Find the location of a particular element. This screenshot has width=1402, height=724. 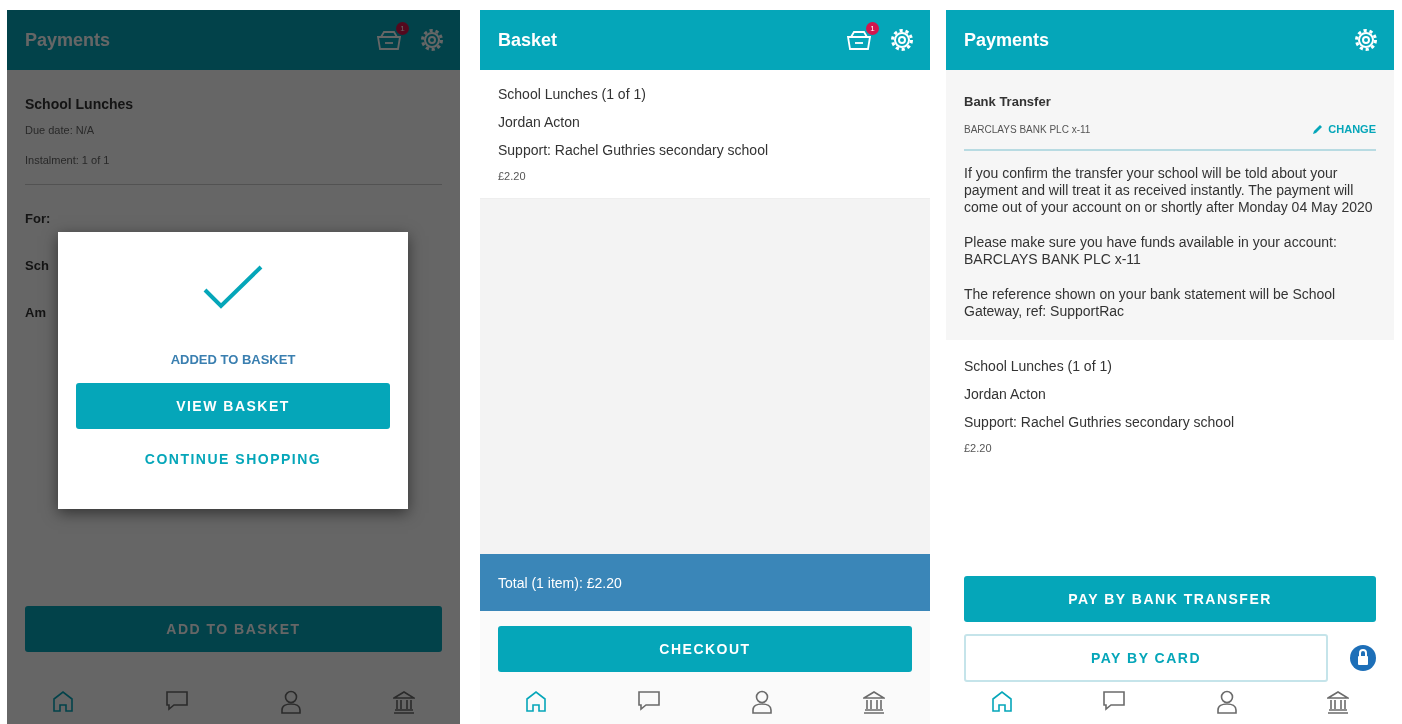

pay-by-card-button: PAY BY CARD is located at coordinates (1146, 658).